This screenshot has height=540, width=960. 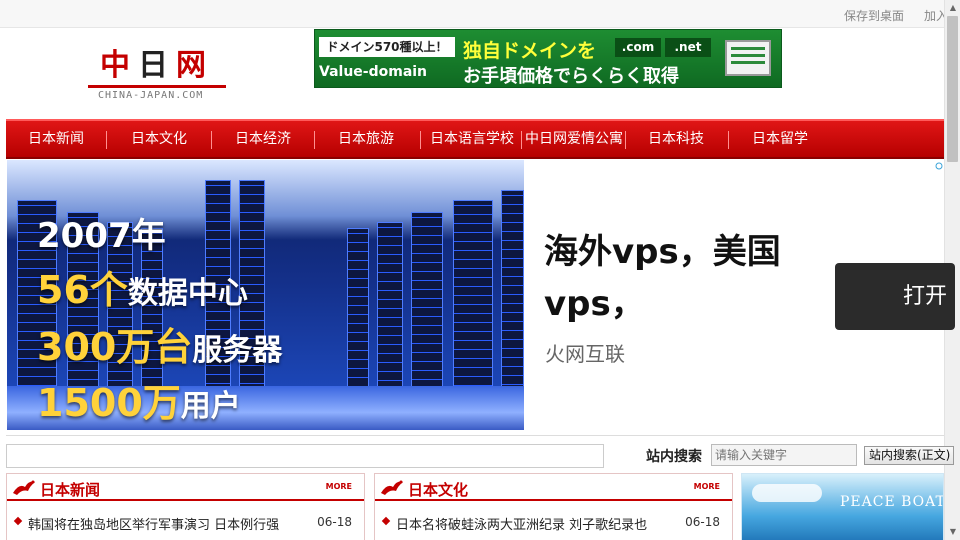 I want to click on logo-char-mid: 日, so click(x=157, y=65).